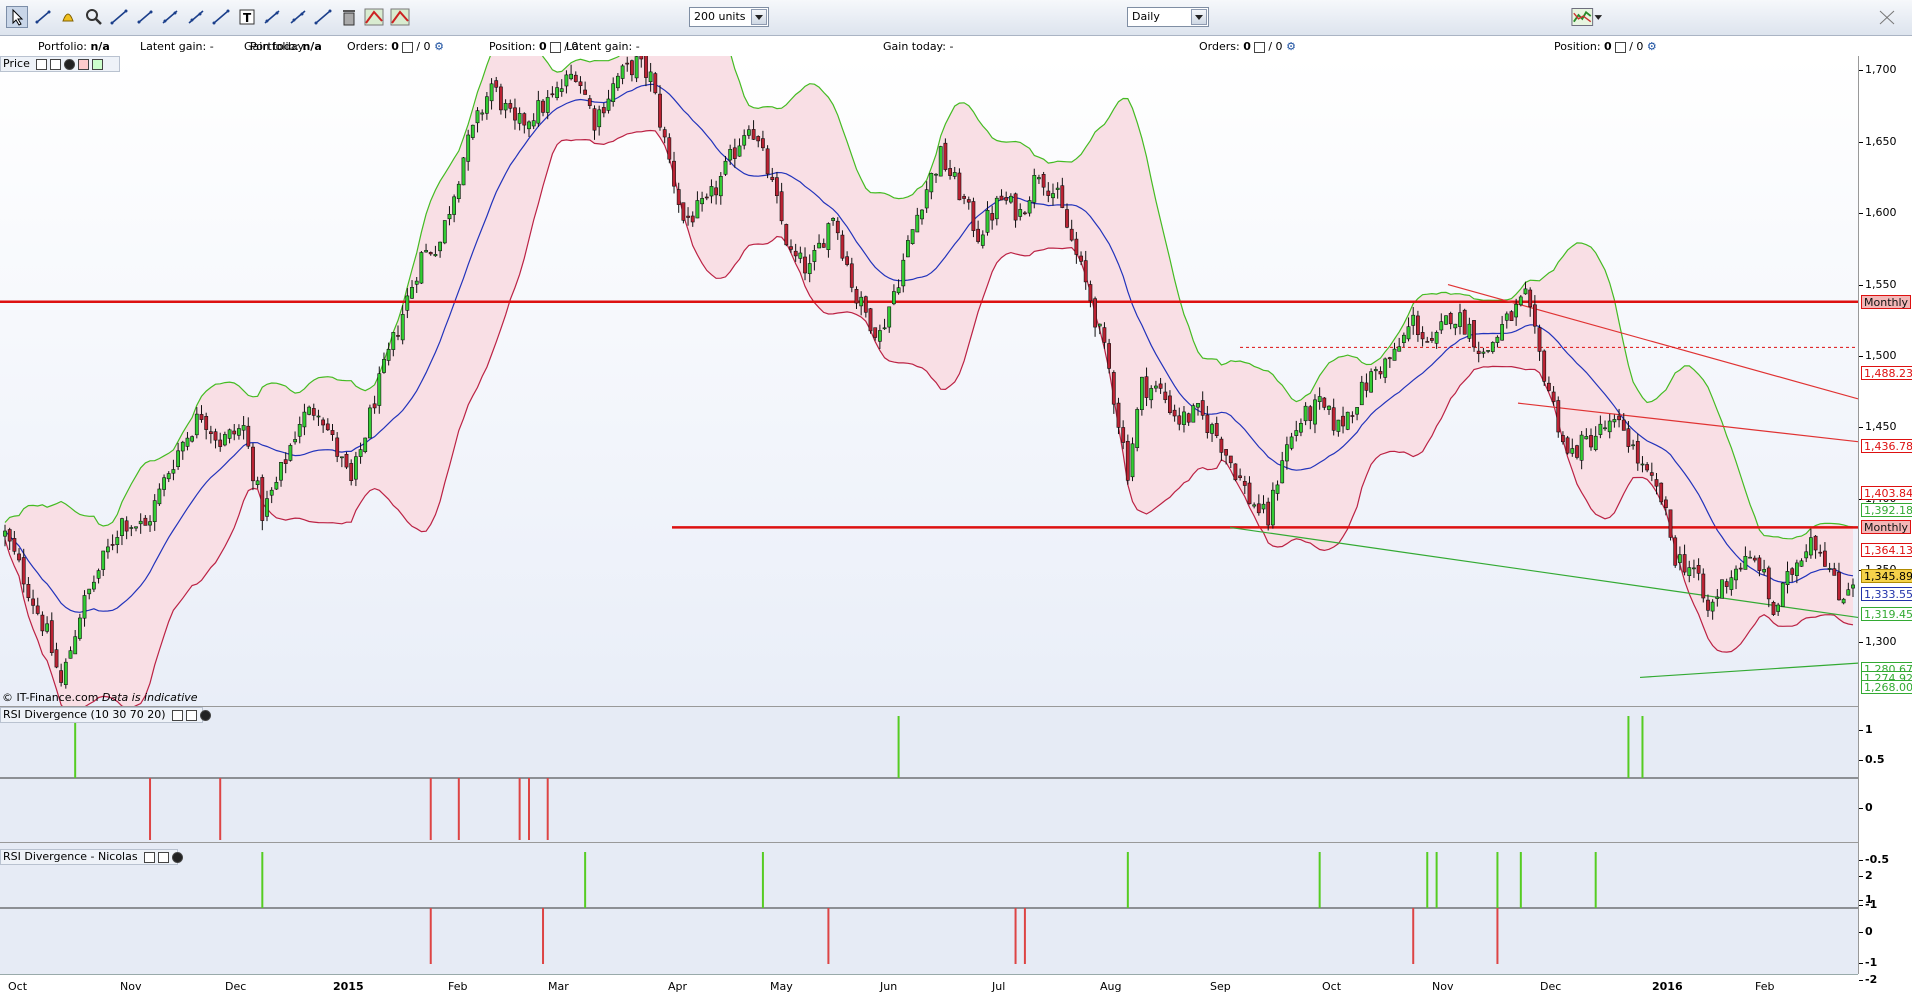 The width and height of the screenshot is (1912, 1000). Describe the element at coordinates (119, 17) in the screenshot. I see `line-icon` at that location.